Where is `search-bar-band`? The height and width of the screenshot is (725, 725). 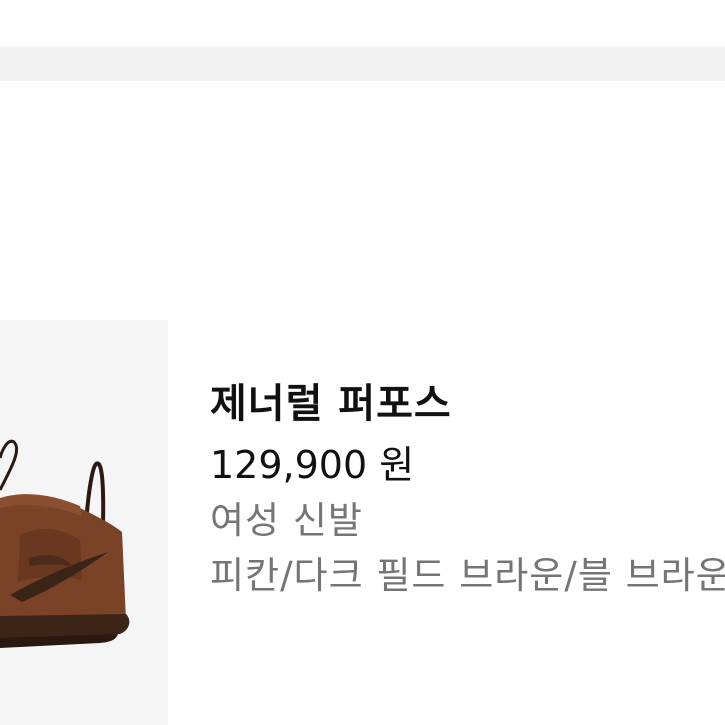 search-bar-band is located at coordinates (362, 63).